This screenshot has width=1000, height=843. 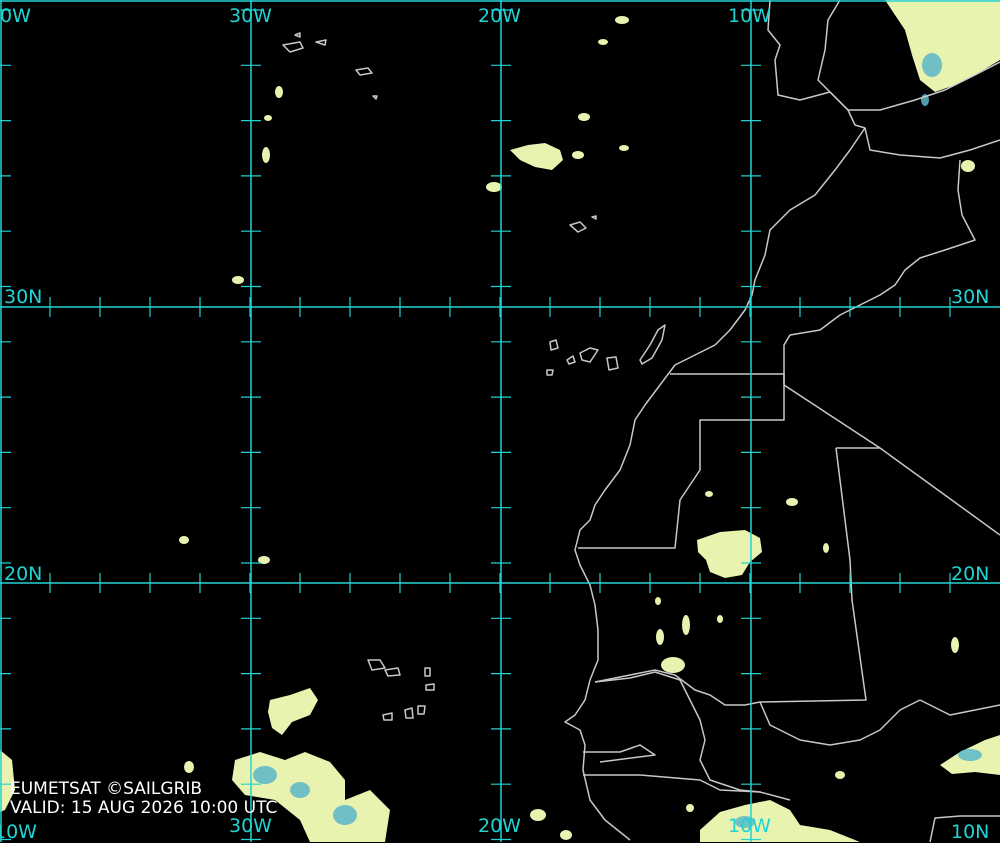 What do you see at coordinates (970, 574) in the screenshot?
I see `lat-label-right-20n: 20N` at bounding box center [970, 574].